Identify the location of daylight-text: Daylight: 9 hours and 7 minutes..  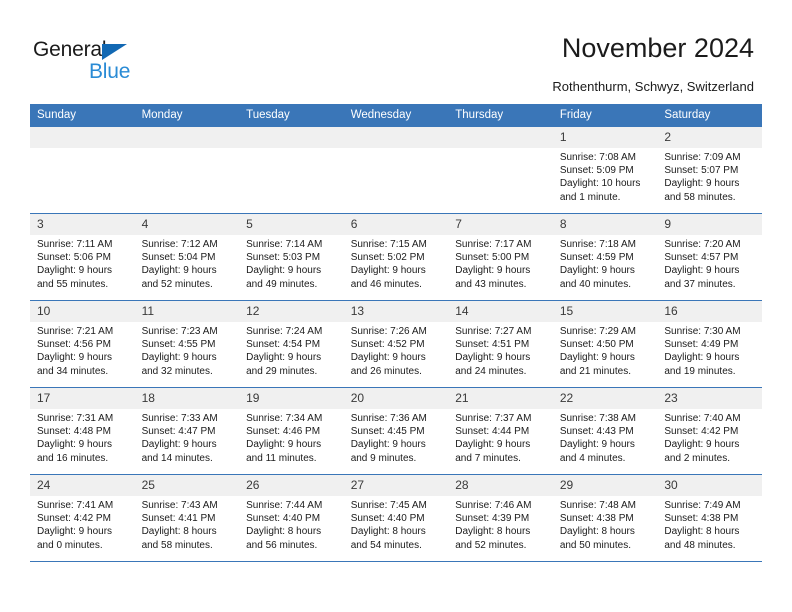
(493, 451).